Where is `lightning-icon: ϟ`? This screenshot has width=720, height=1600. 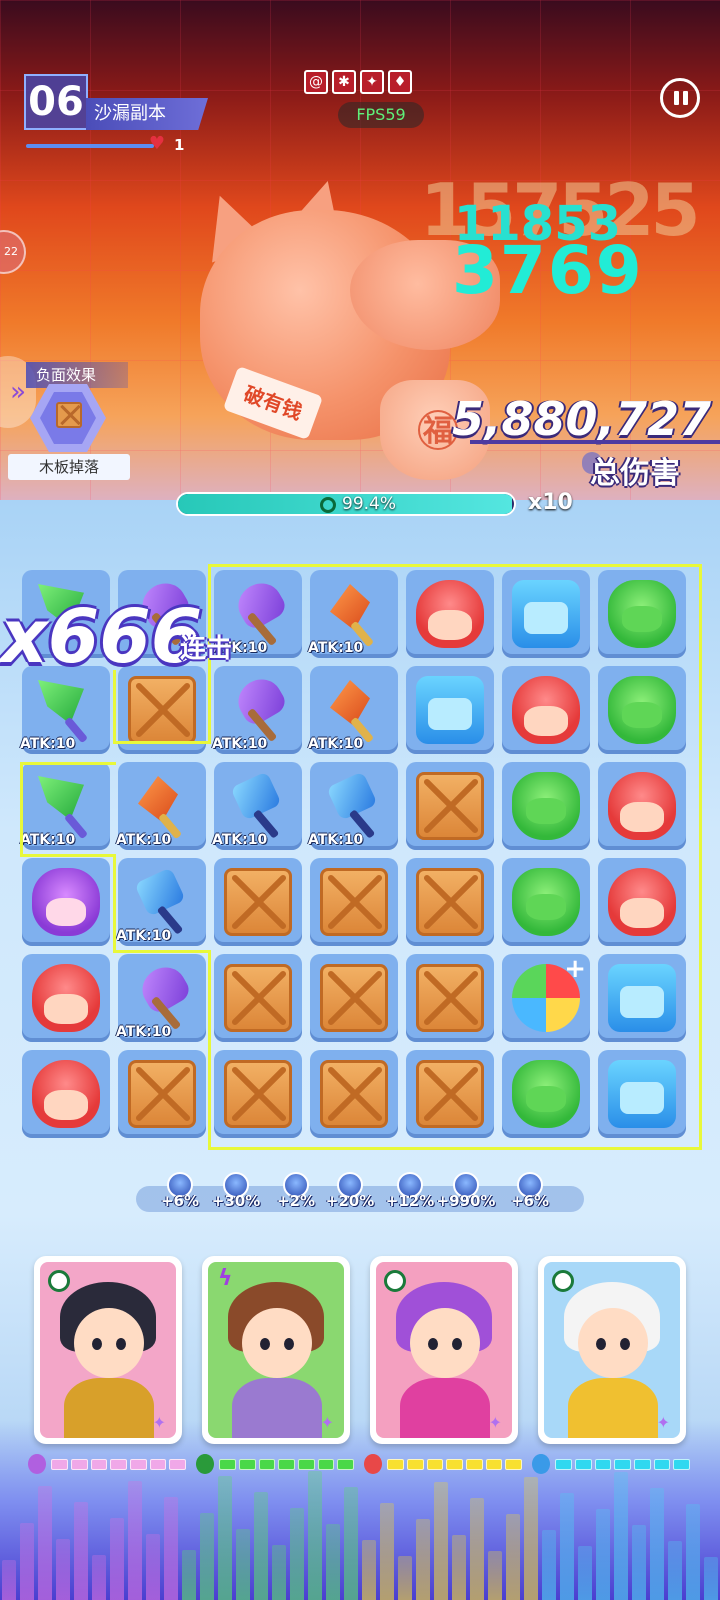 lightning-icon: ϟ is located at coordinates (225, 1278).